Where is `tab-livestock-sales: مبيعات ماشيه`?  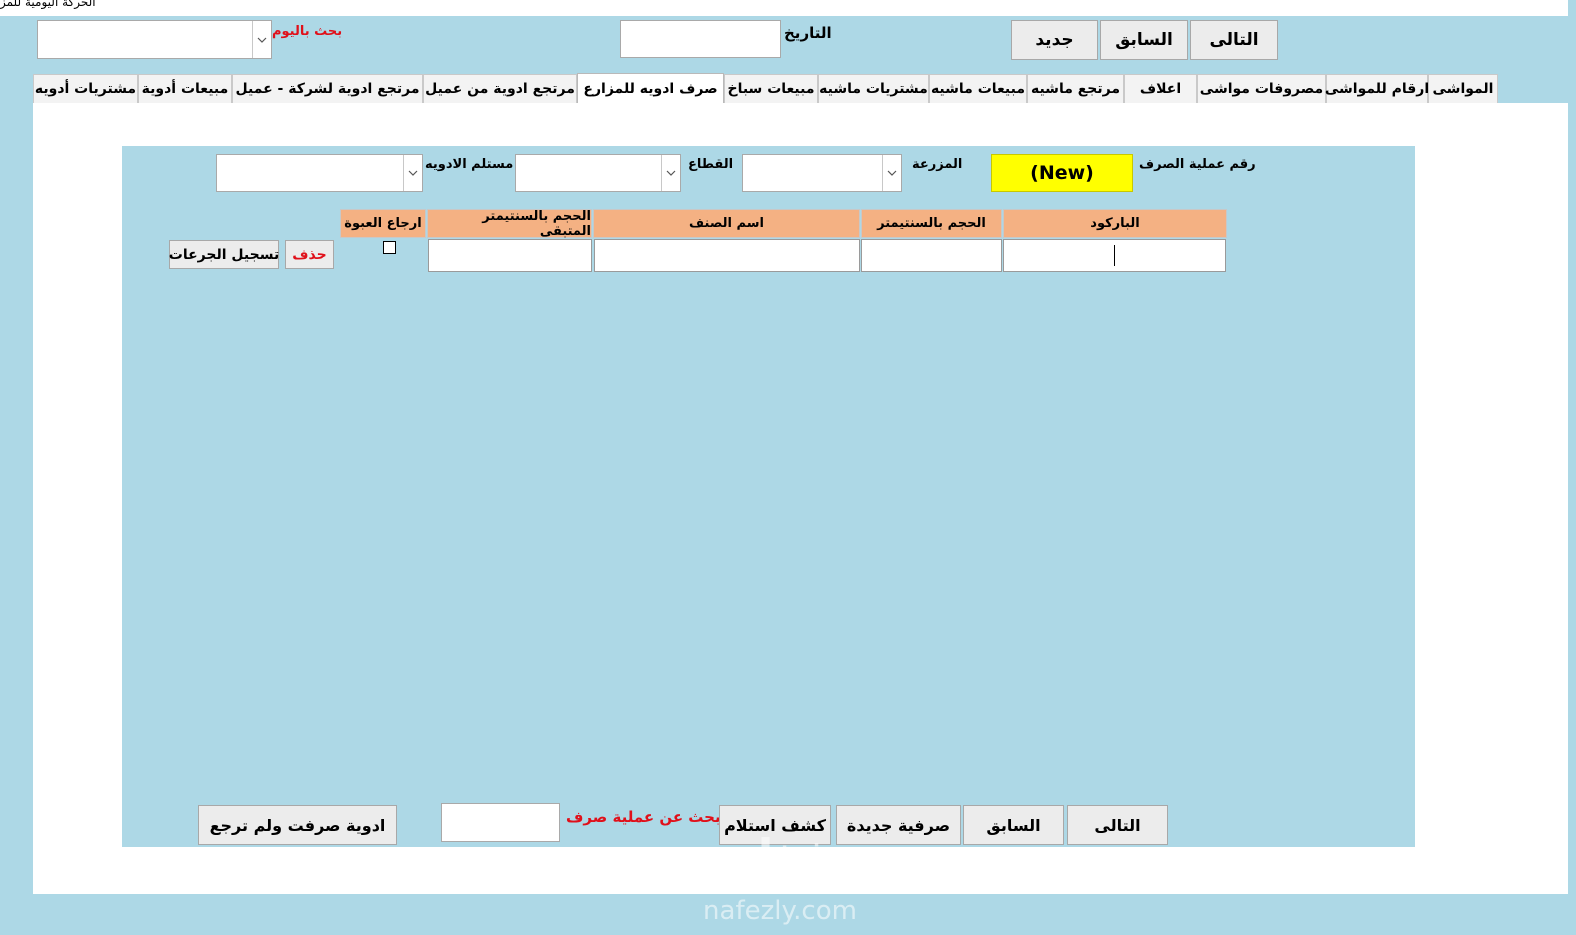 tab-livestock-sales: مبيعات ماشيه is located at coordinates (978, 88).